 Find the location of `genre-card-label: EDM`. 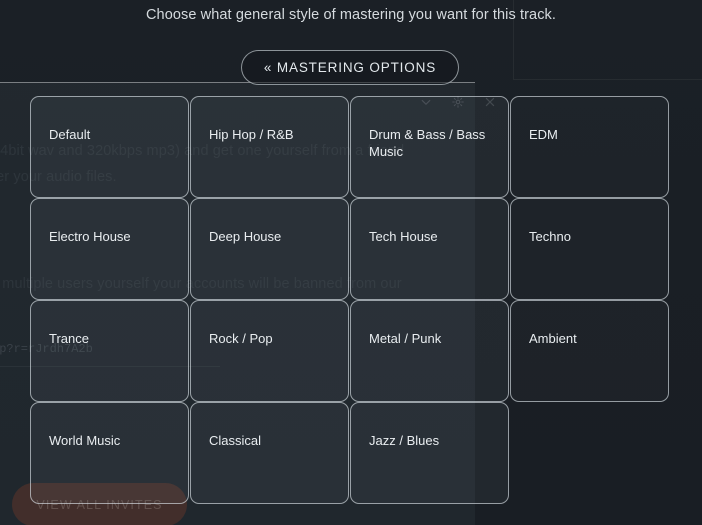

genre-card-label: EDM is located at coordinates (543, 134).